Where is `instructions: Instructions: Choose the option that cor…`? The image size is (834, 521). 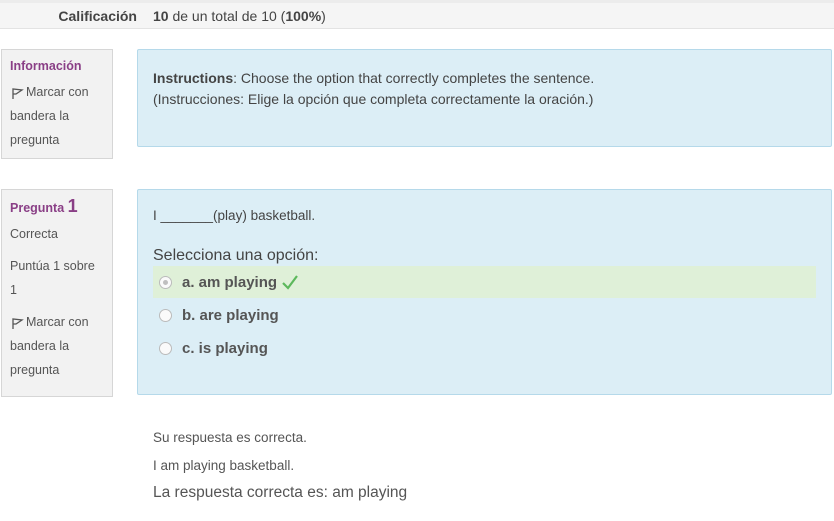
instructions: Instructions: Choose the option that cor… is located at coordinates (484, 78).